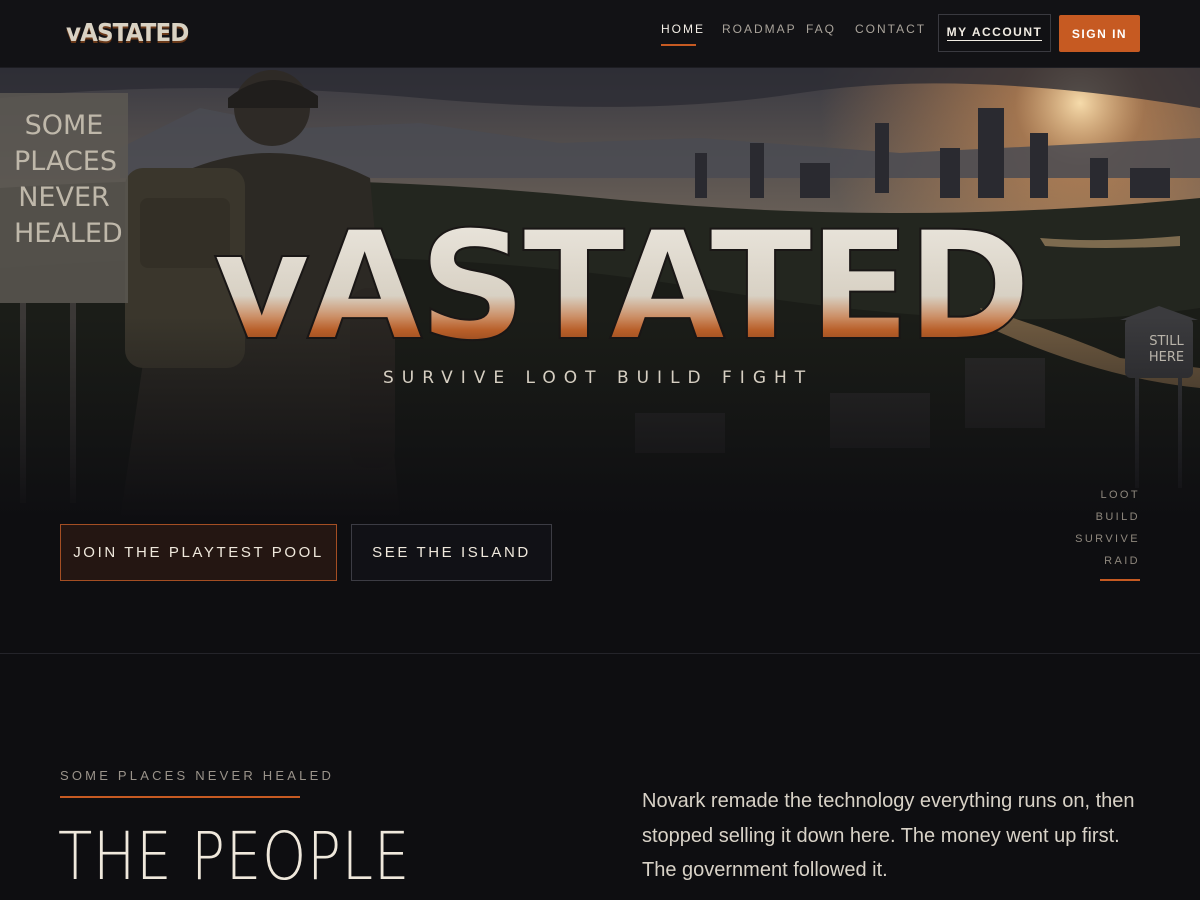  Describe the element at coordinates (678, 45) in the screenshot. I see `nav-active-indicator` at that location.